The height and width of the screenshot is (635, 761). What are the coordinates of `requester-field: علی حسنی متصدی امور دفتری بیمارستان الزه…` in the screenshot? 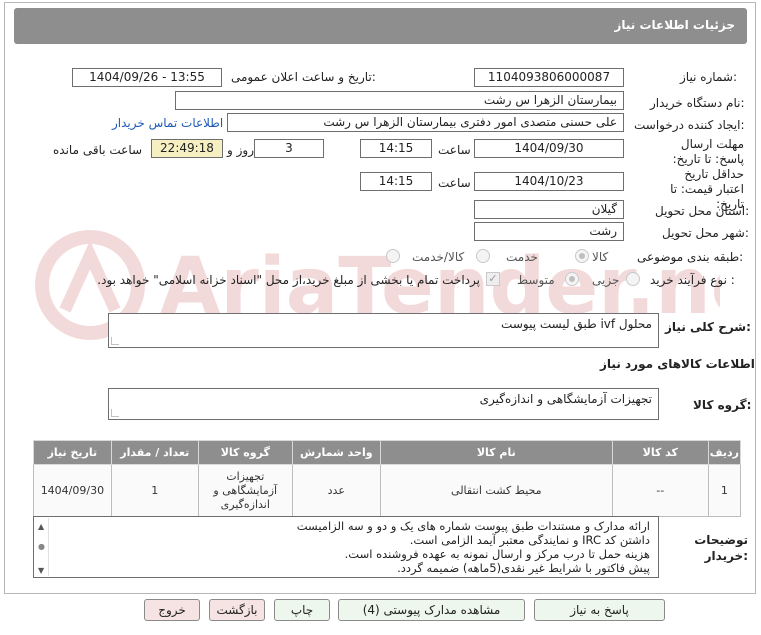 It's located at (425, 122).